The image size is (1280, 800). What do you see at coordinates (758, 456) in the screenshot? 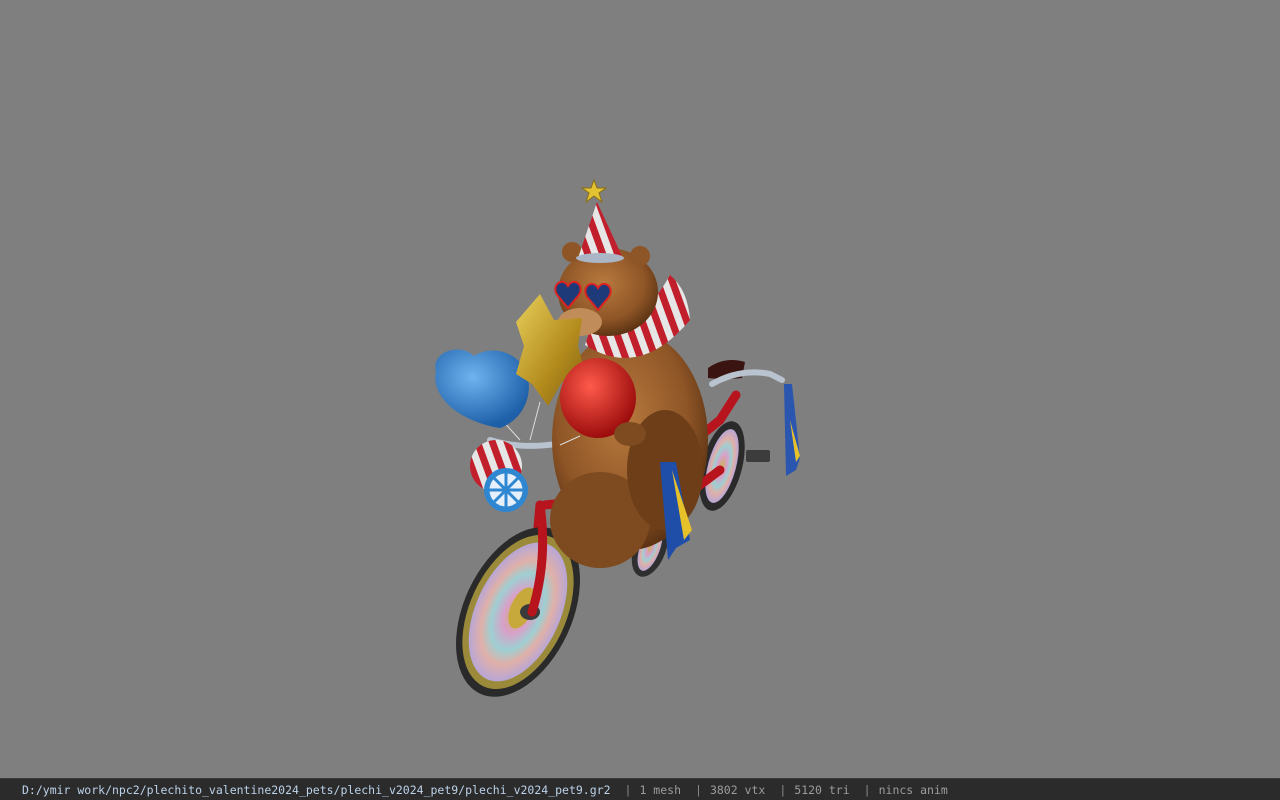
I see `pedal` at bounding box center [758, 456].